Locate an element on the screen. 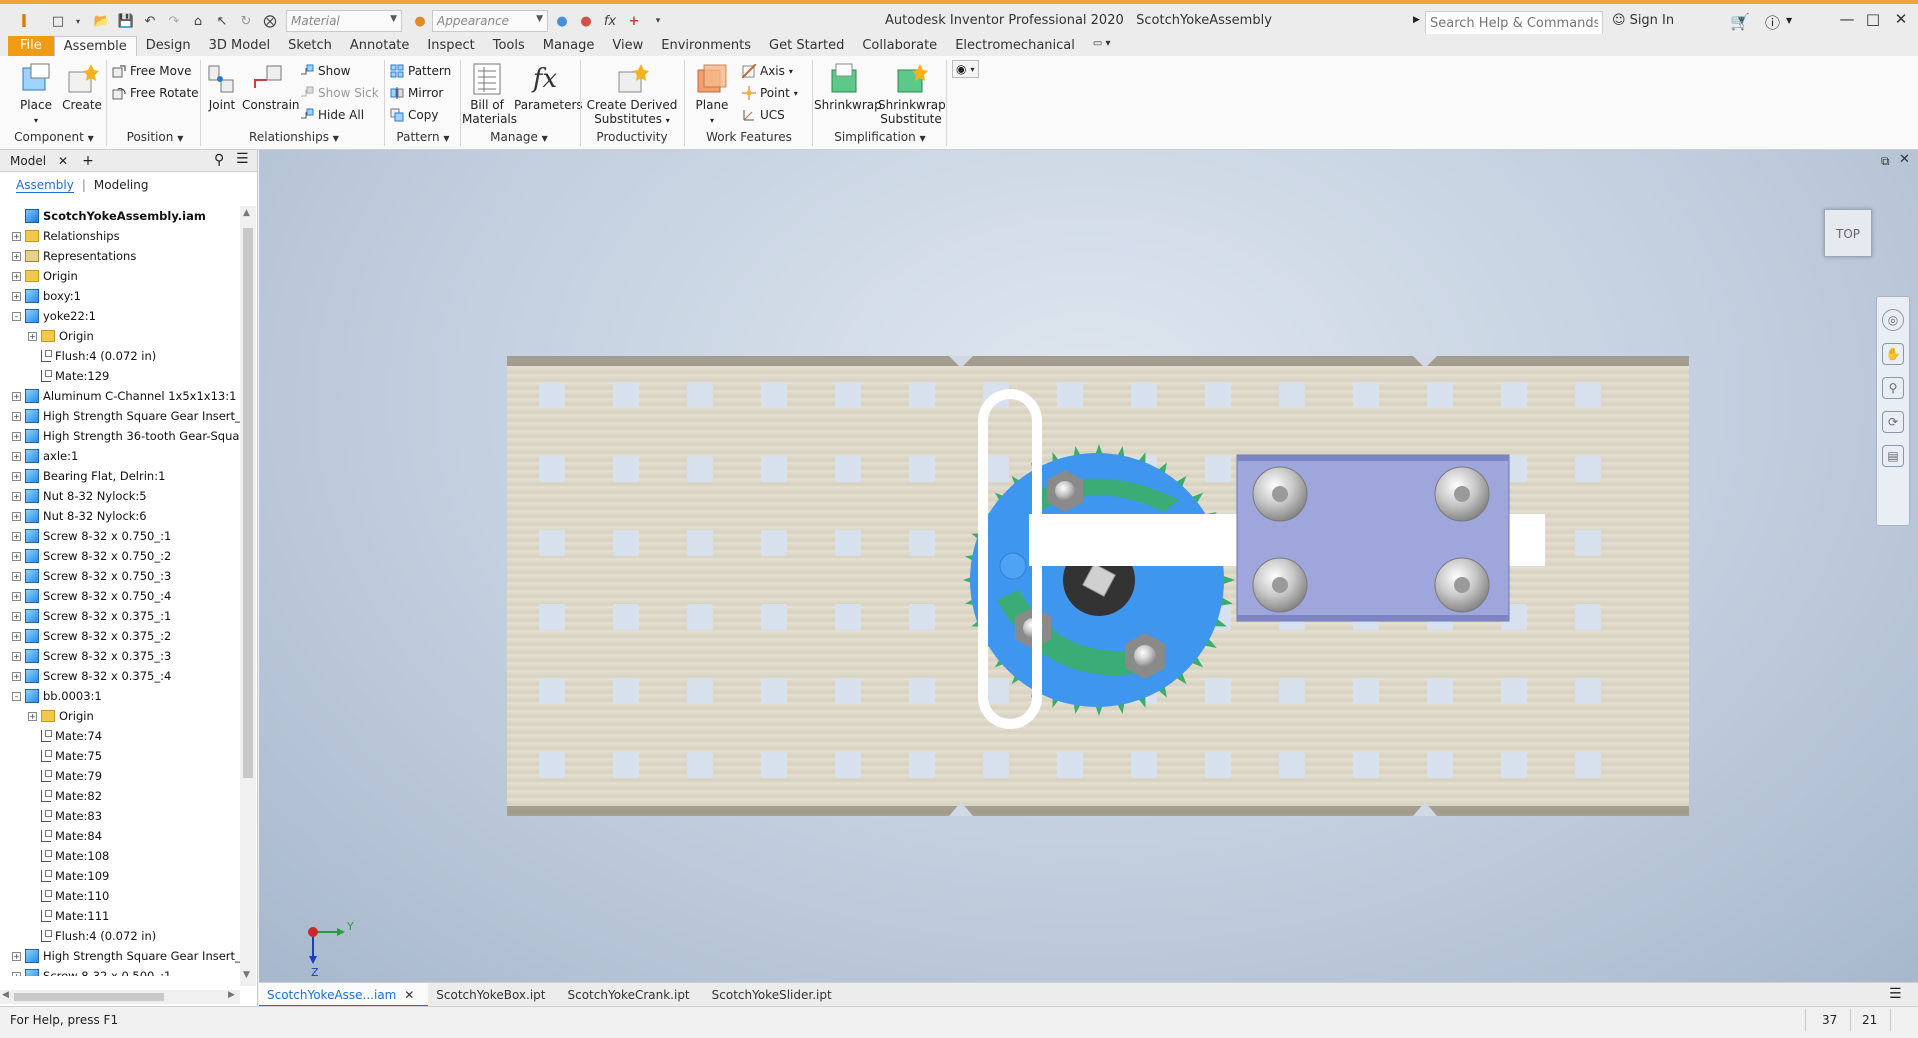 This screenshot has height=1038, width=1918. search-icon: ⚲ is located at coordinates (219, 160).